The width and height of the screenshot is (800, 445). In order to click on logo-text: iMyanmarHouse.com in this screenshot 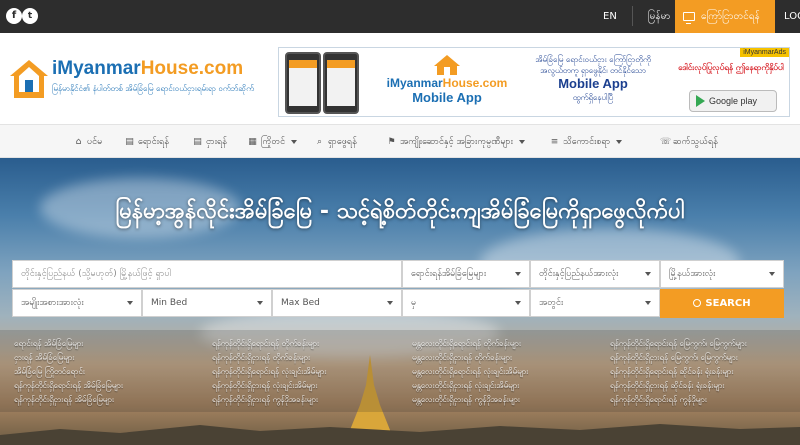, I will do `click(148, 68)`.